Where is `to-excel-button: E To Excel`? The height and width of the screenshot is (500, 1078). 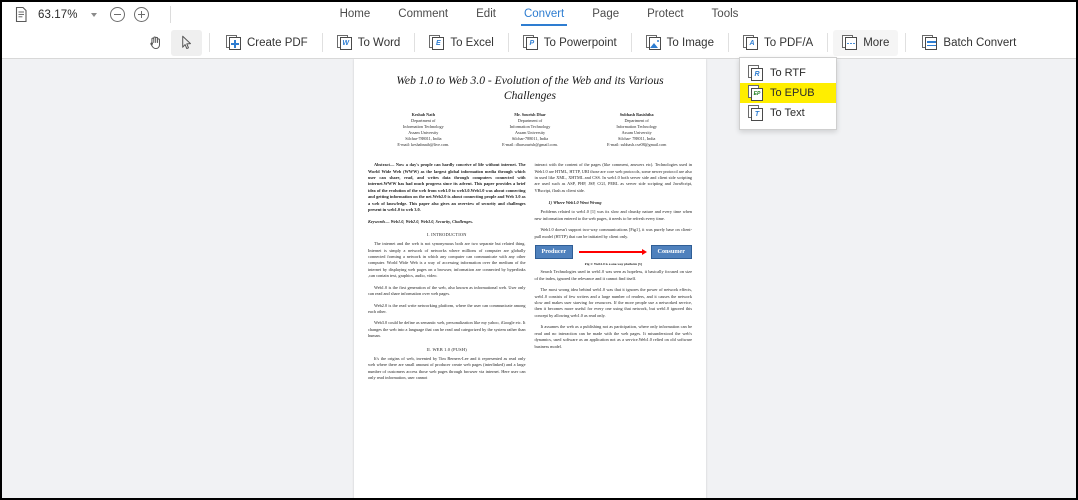
to-excel-button: E To Excel is located at coordinates (461, 43).